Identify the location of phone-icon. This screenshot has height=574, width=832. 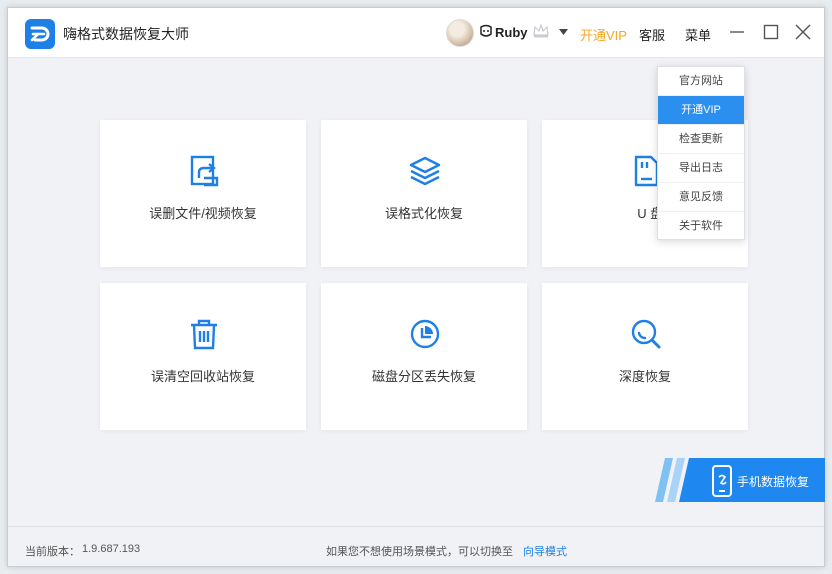
(722, 481).